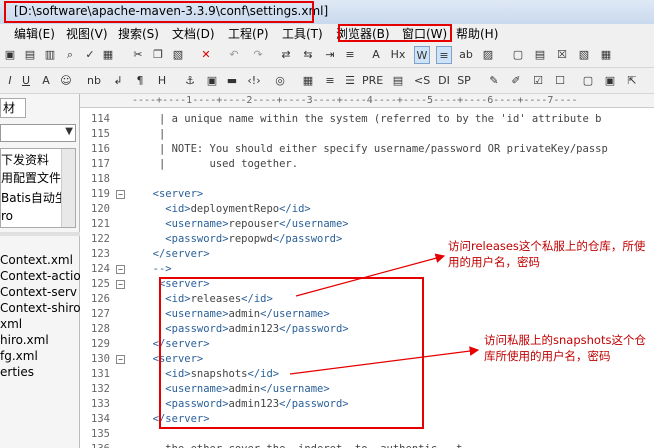 The width and height of the screenshot is (654, 448). I want to click on file-item: erties, so click(17, 372).